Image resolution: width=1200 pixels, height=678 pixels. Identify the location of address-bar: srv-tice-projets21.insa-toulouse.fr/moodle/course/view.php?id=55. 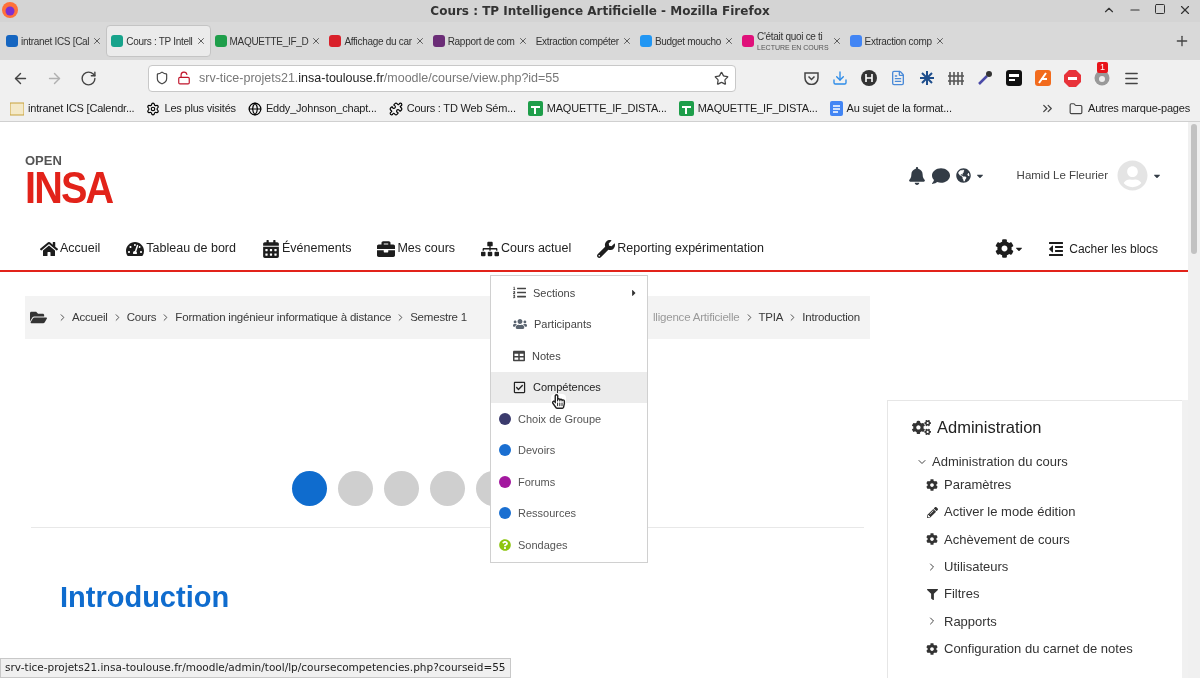
(442, 78).